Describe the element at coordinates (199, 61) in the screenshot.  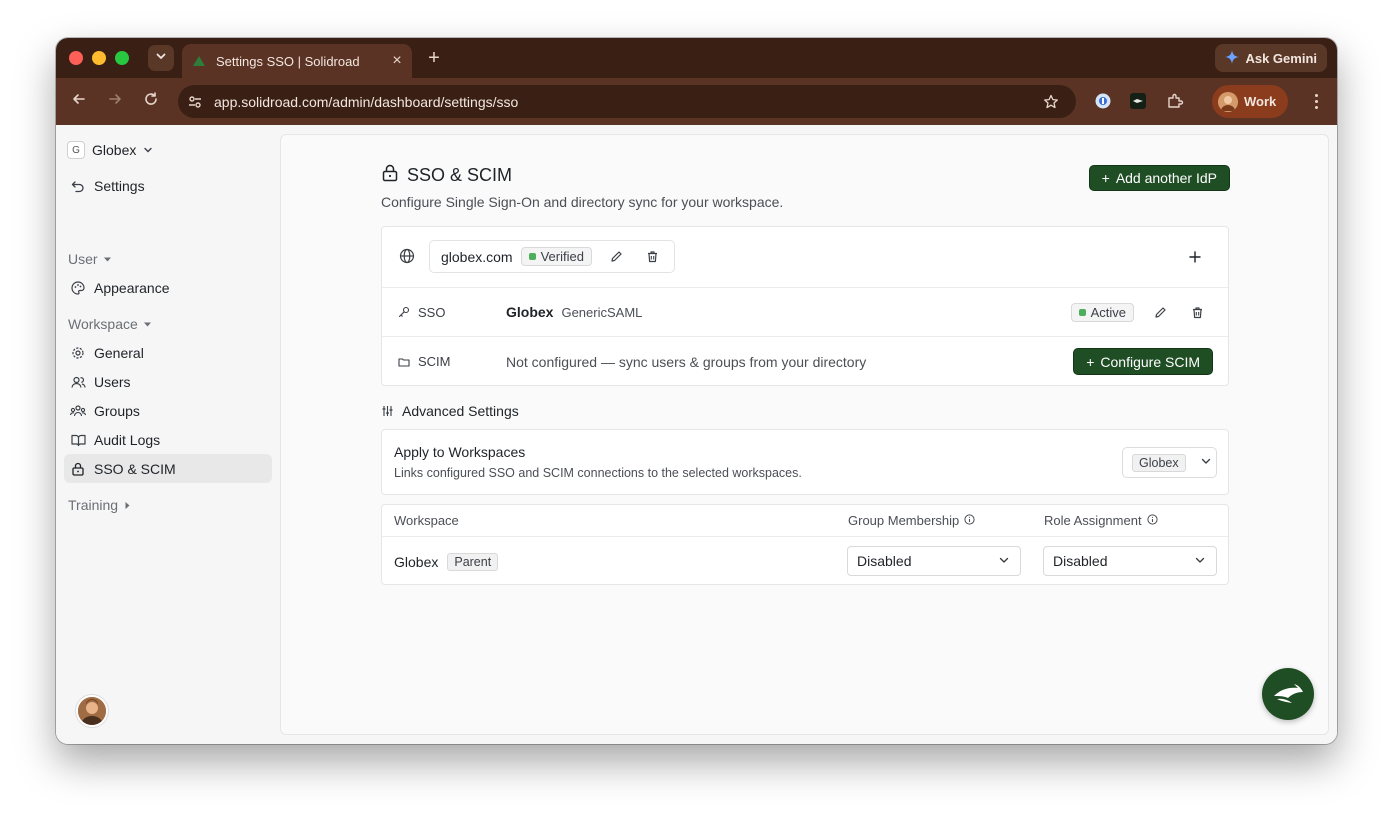
I see `solidroad-favicon-icon` at that location.